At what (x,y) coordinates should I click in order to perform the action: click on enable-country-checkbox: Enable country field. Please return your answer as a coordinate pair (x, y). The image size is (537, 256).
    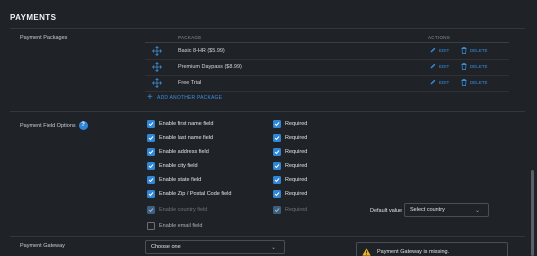
    Looking at the image, I should click on (177, 209).